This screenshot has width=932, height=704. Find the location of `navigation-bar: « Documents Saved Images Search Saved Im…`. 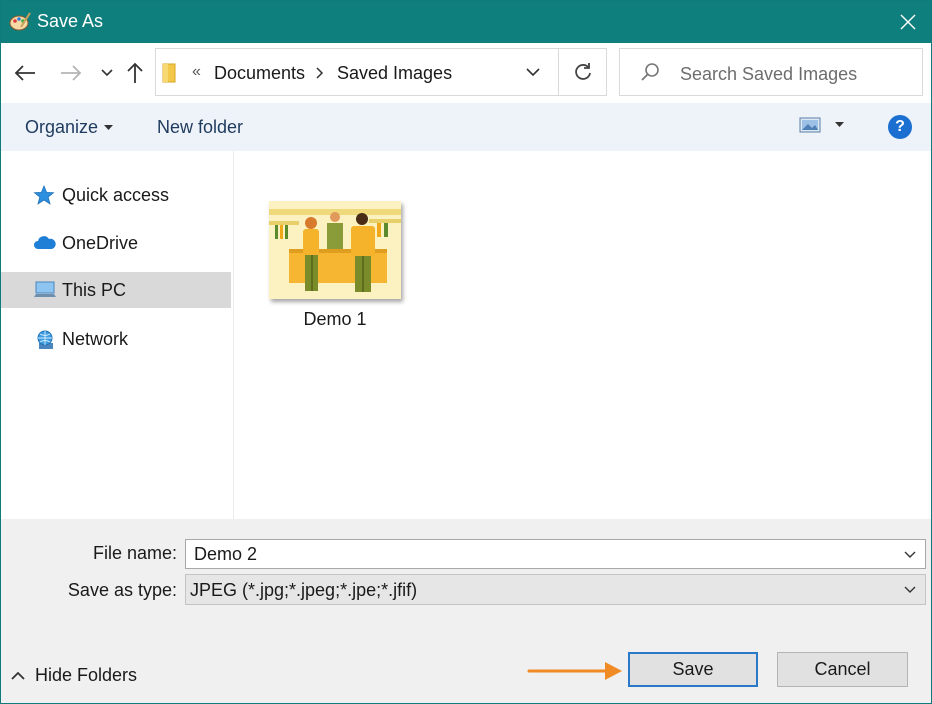

navigation-bar: « Documents Saved Images Search Saved Im… is located at coordinates (466, 73).